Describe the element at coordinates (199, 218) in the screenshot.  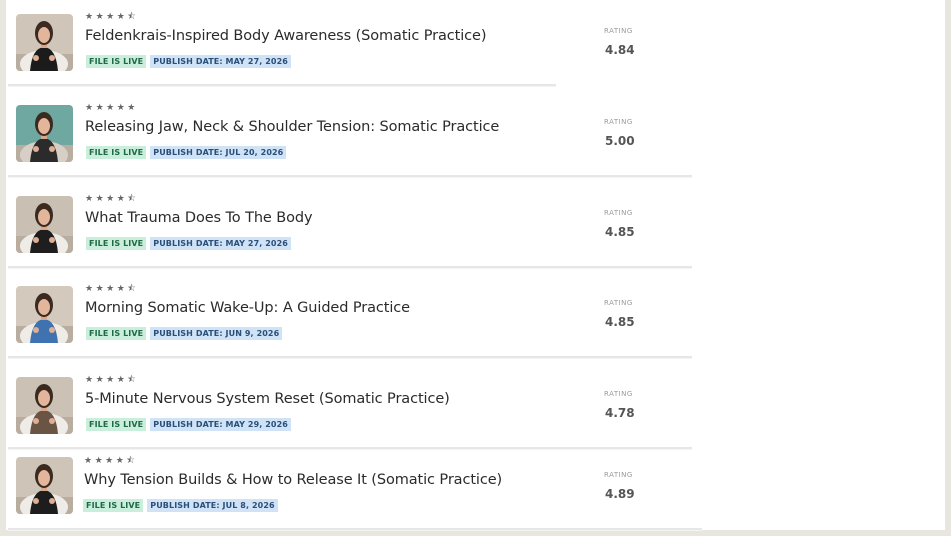
I see `video-title: What Trauma Does To The Body` at that location.